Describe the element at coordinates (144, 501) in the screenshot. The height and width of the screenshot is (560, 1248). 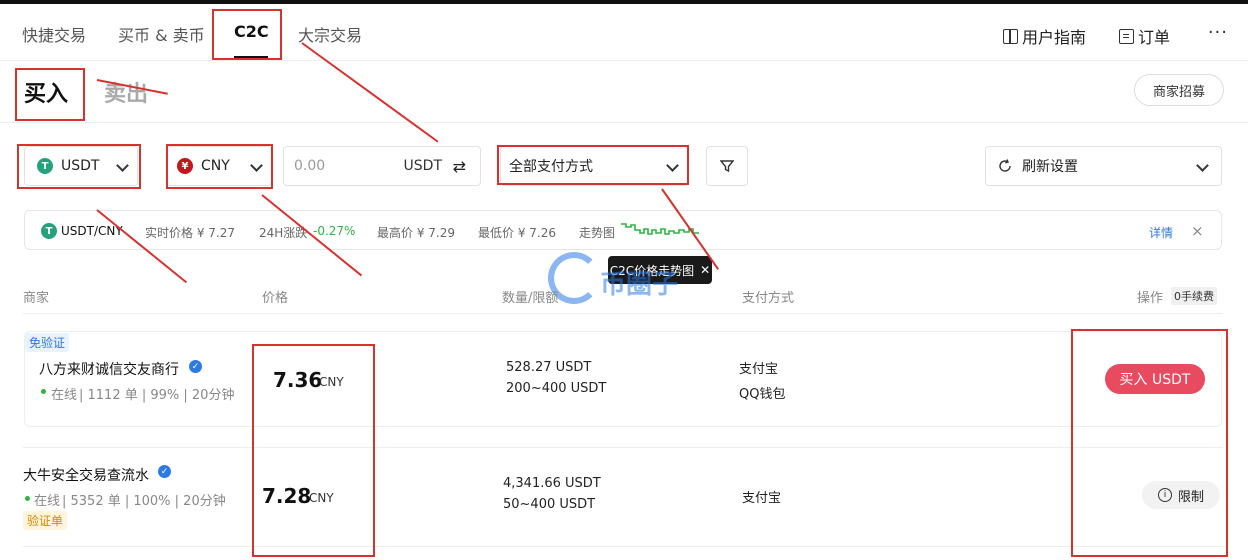
I see `merchant-stats: | 5352 单 | 100% | 20分钟` at that location.